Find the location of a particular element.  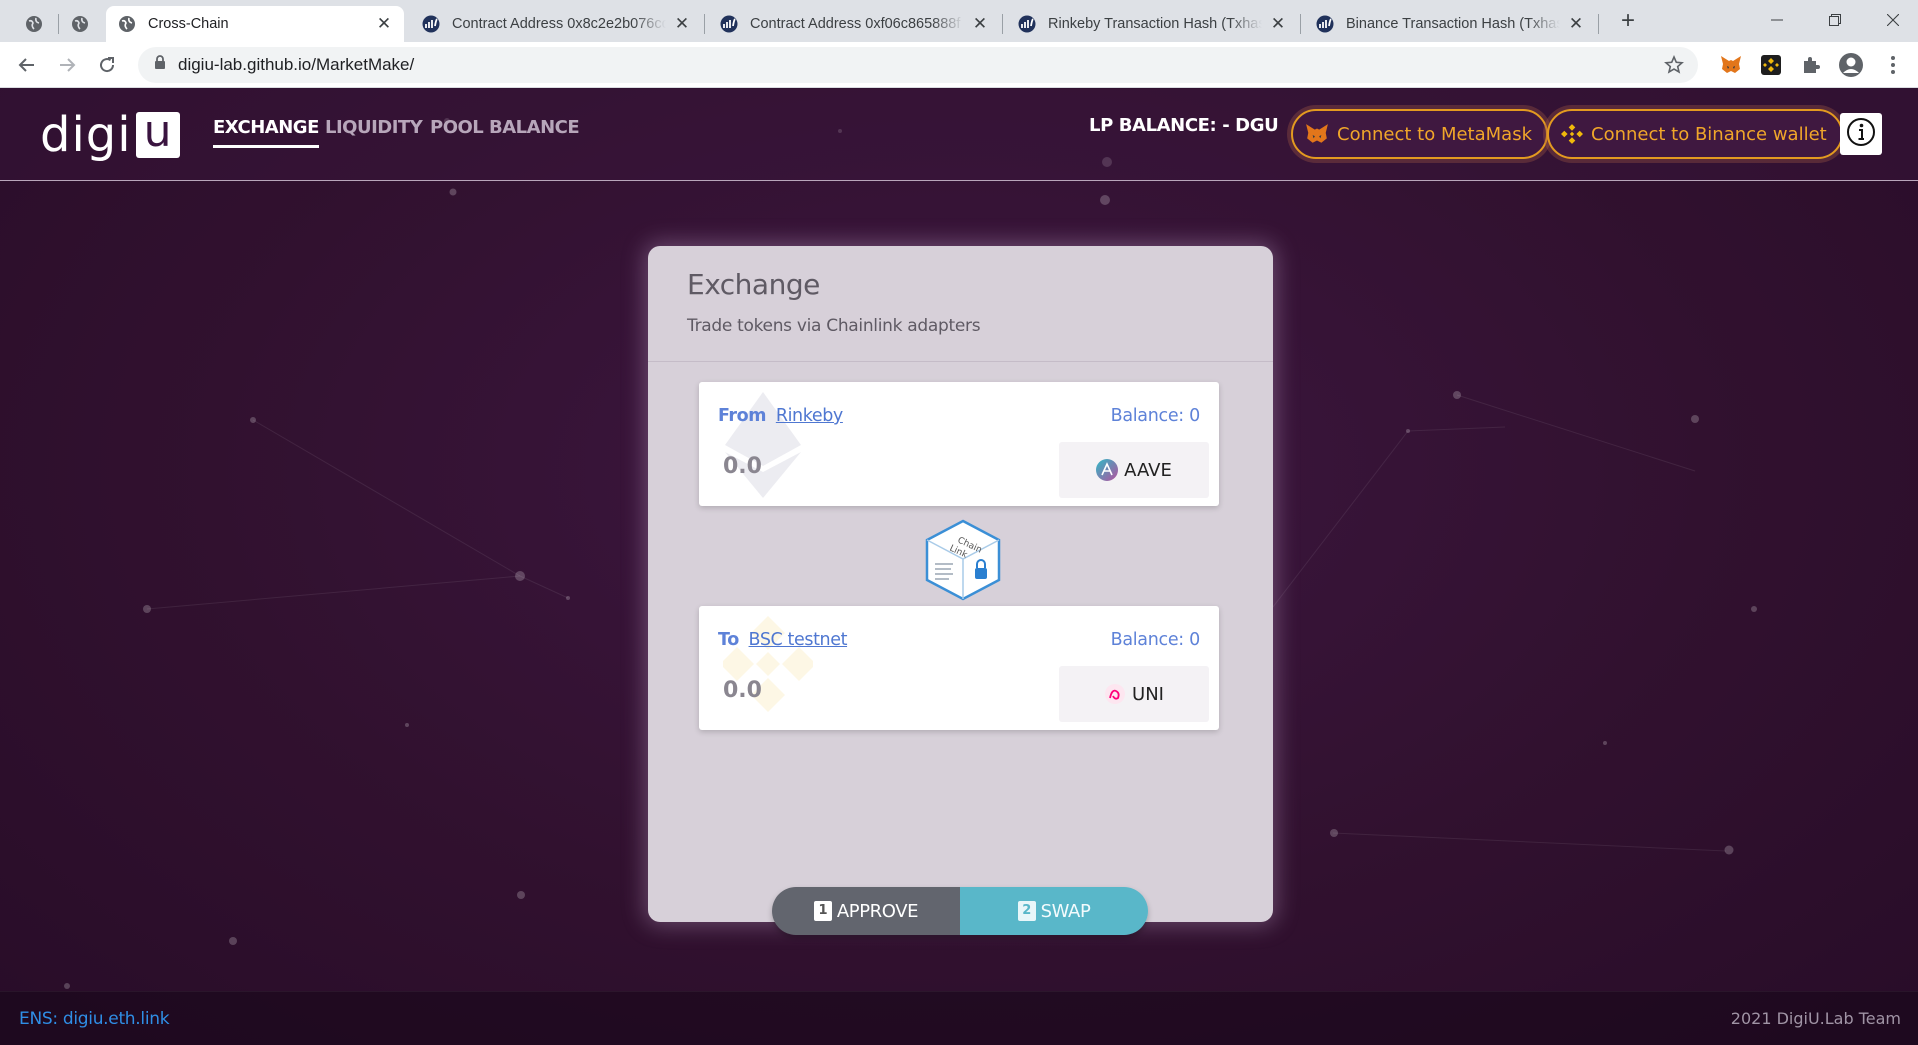

tab-title: Contract Address 0x8c2e2b076cc is located at coordinates (559, 24).